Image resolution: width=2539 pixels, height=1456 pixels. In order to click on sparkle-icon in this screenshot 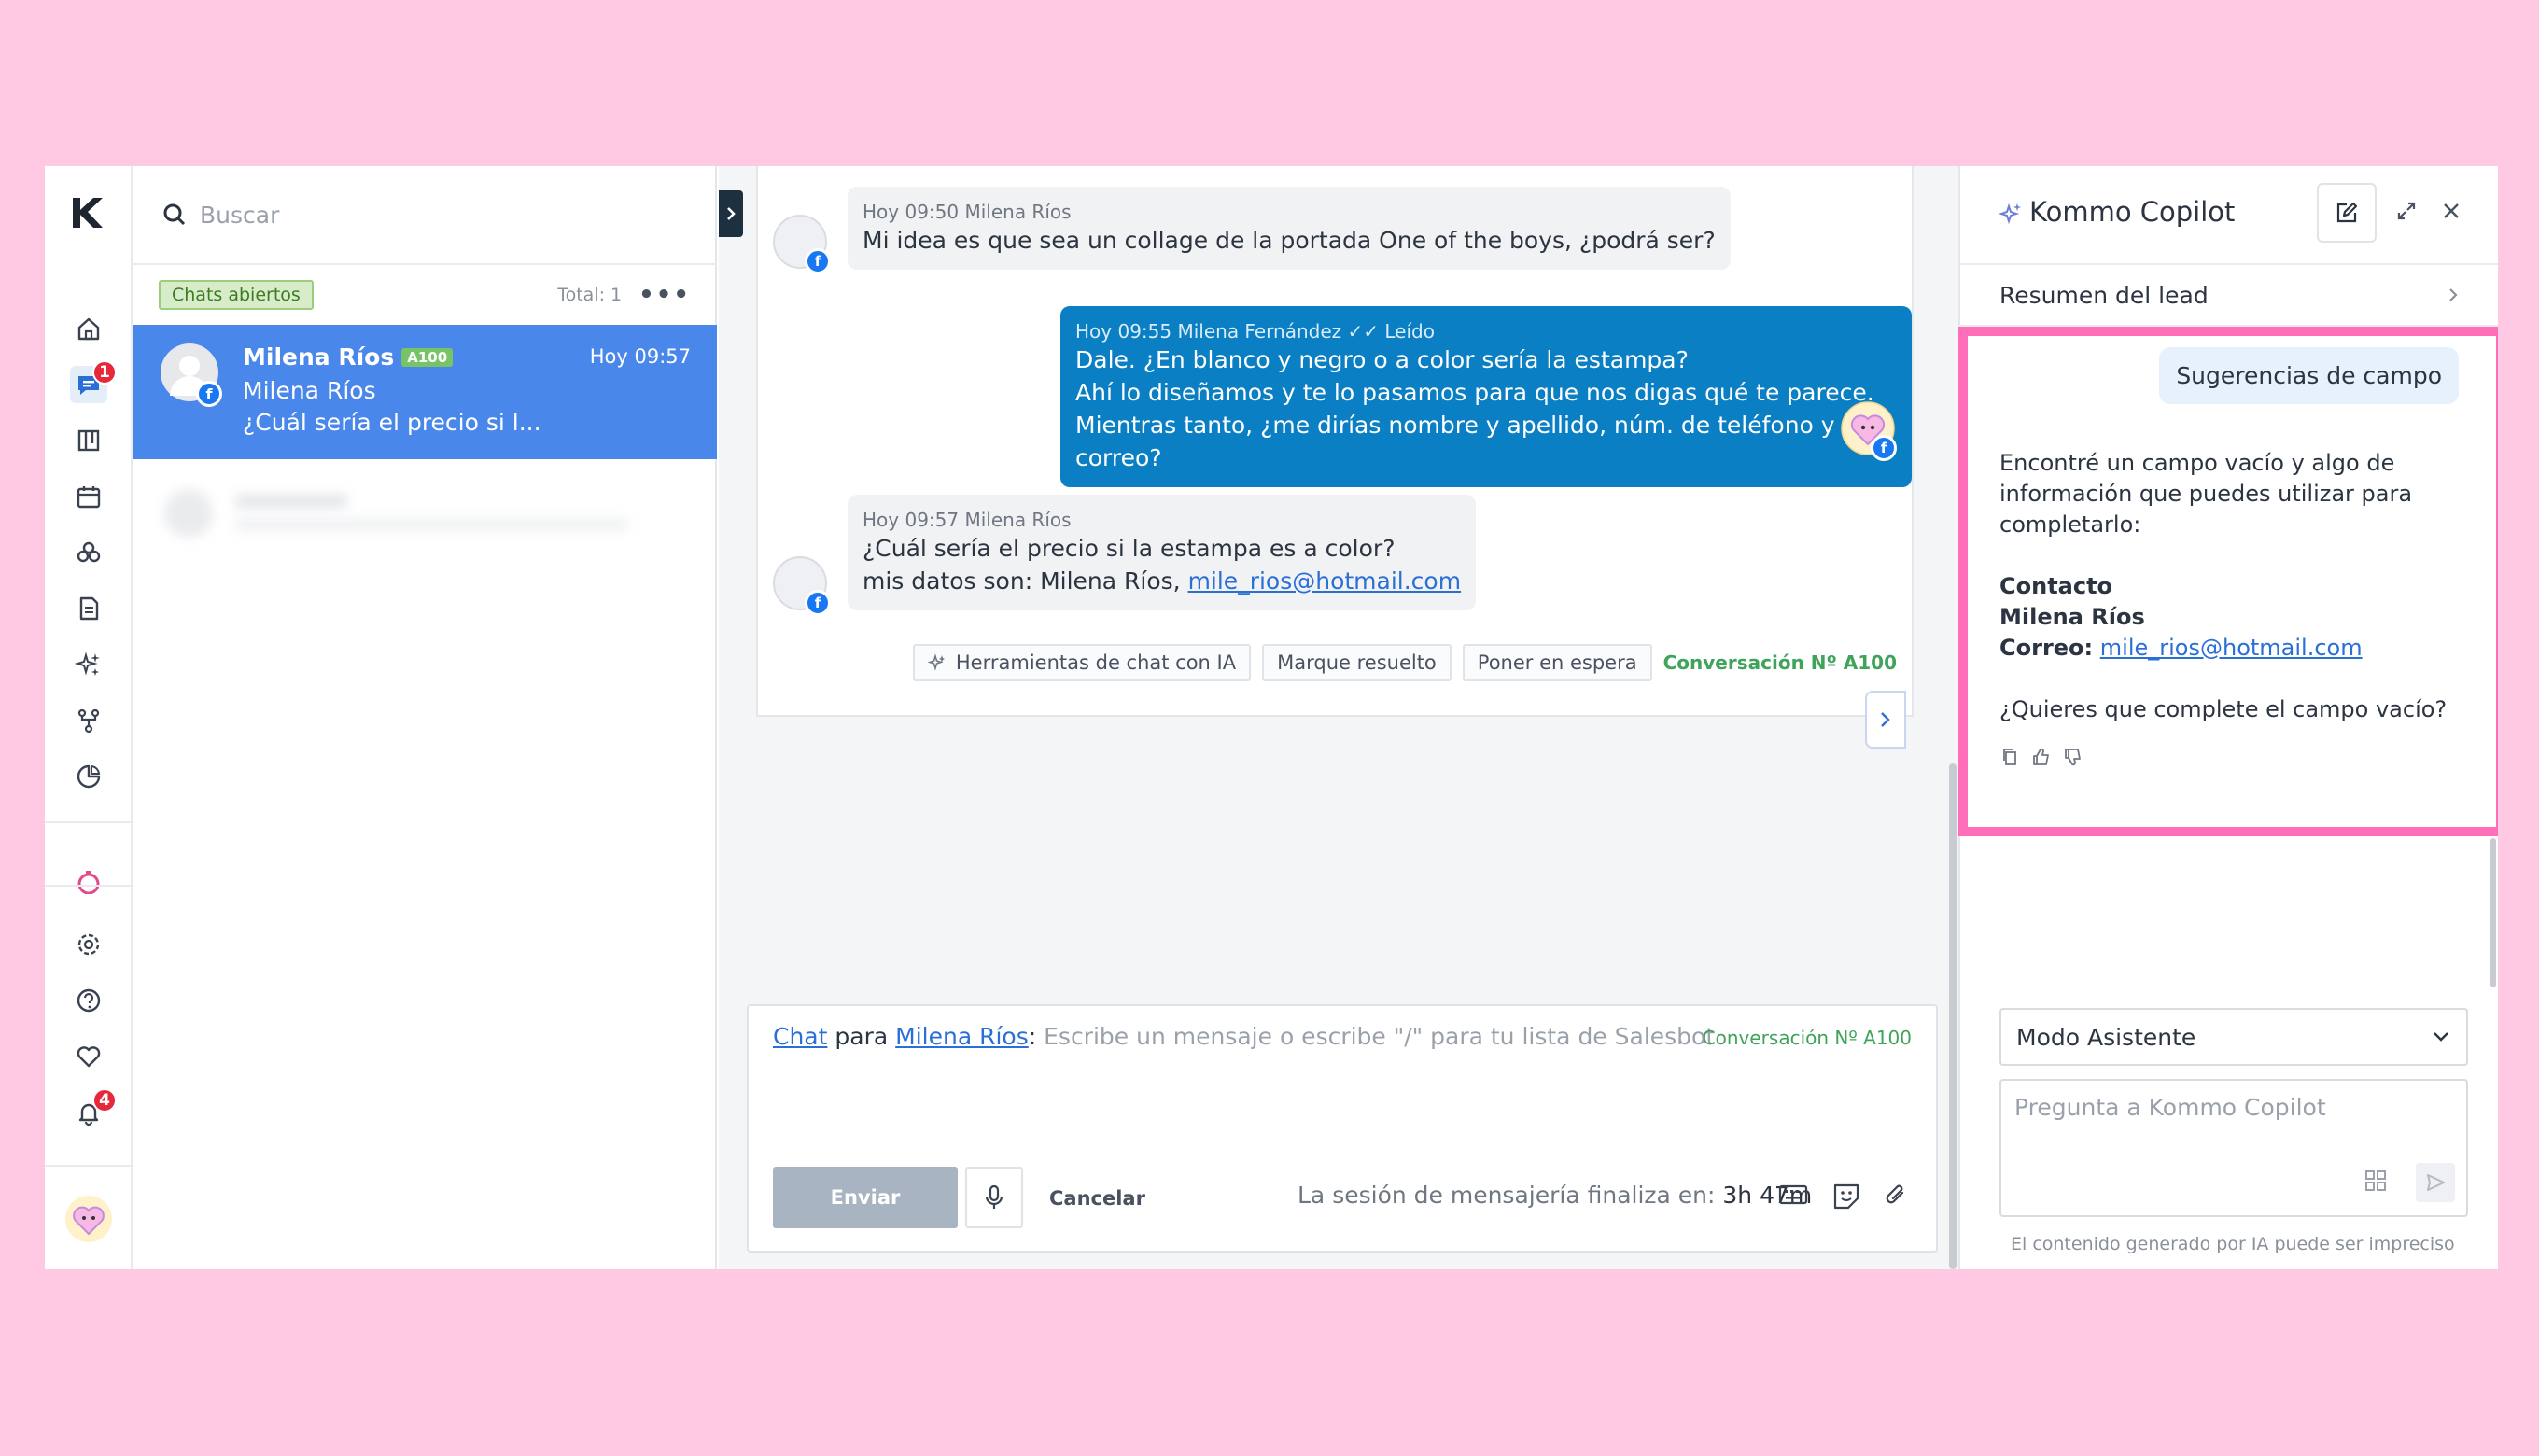, I will do `click(936, 662)`.